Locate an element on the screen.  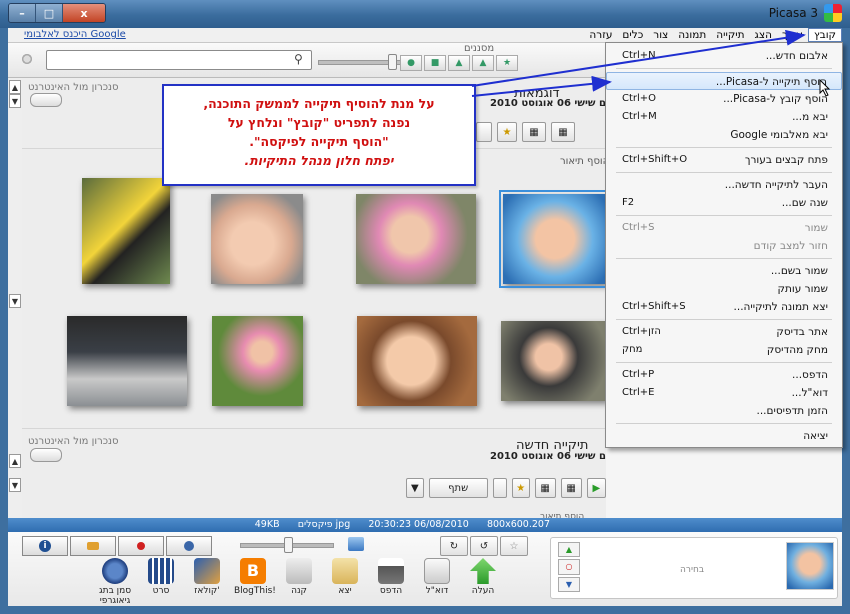
export-tool: יצא is located at coordinates (345, 582).